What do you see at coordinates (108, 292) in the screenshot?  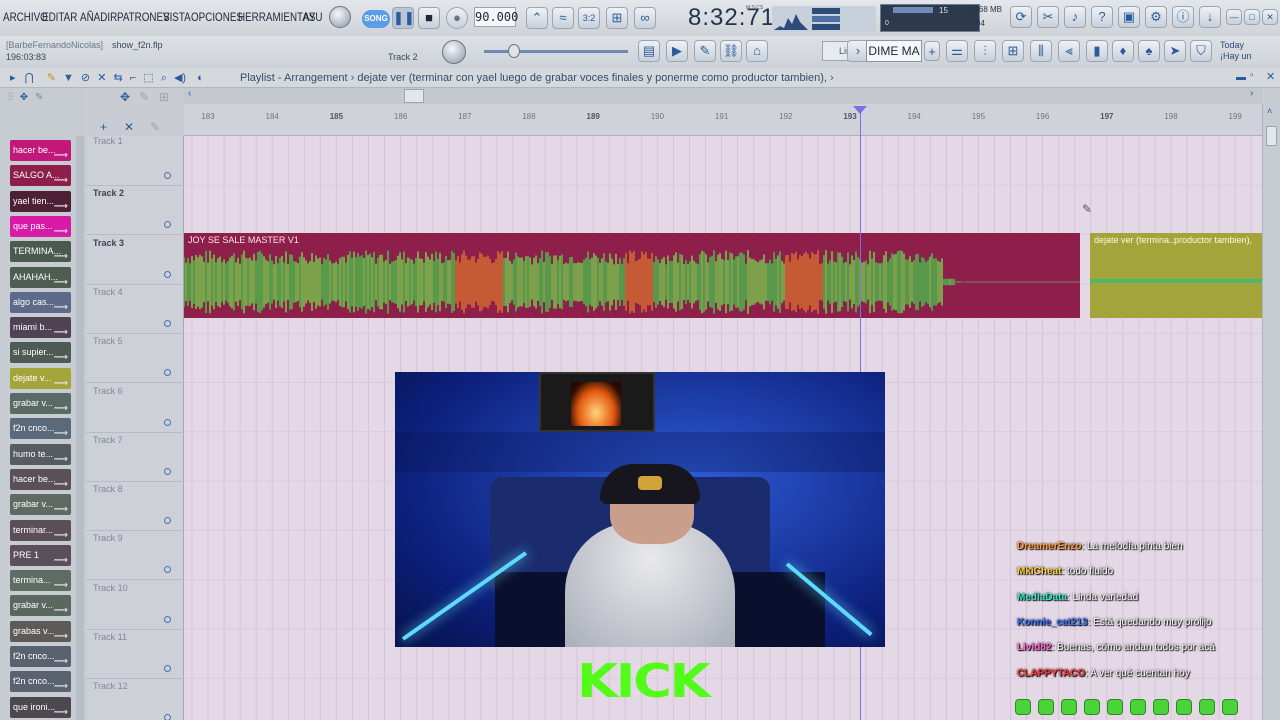 I see `track-name: Track 4` at bounding box center [108, 292].